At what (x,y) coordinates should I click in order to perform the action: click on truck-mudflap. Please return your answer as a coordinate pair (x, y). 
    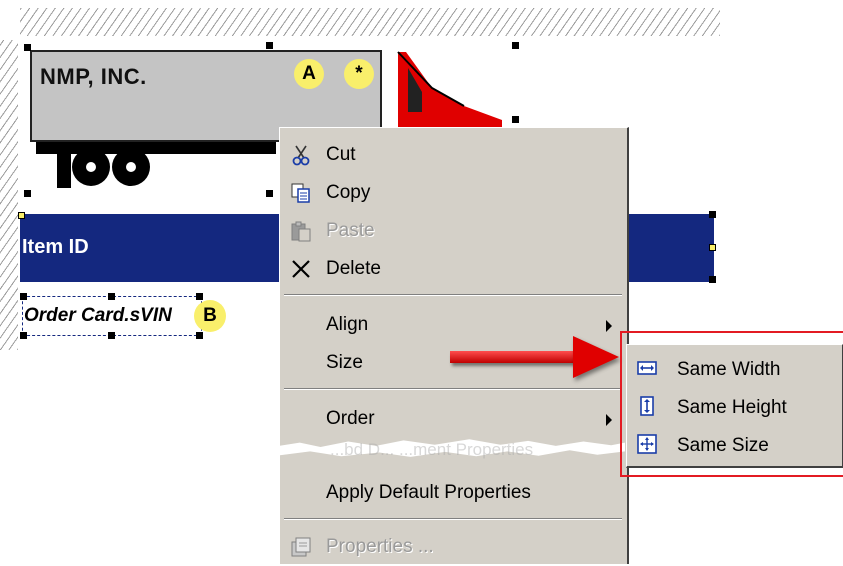
    Looking at the image, I should click on (64, 168).